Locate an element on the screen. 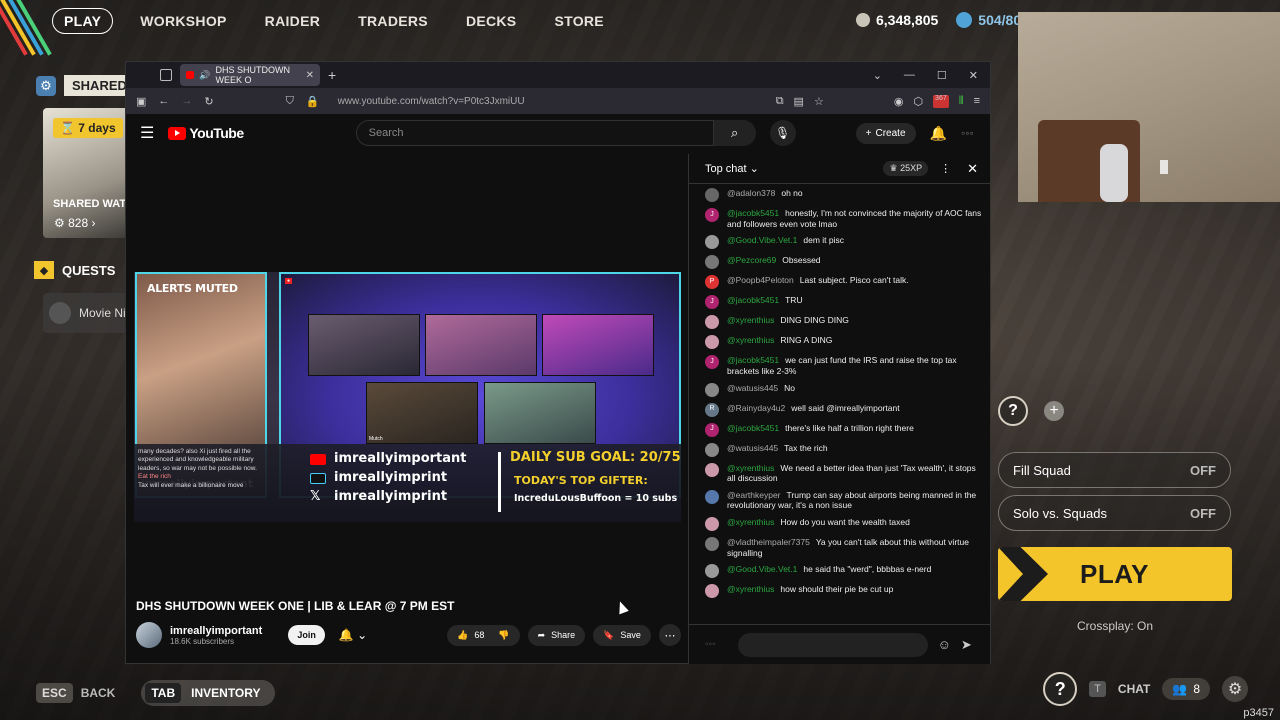  create-button: + Create is located at coordinates (885, 133).